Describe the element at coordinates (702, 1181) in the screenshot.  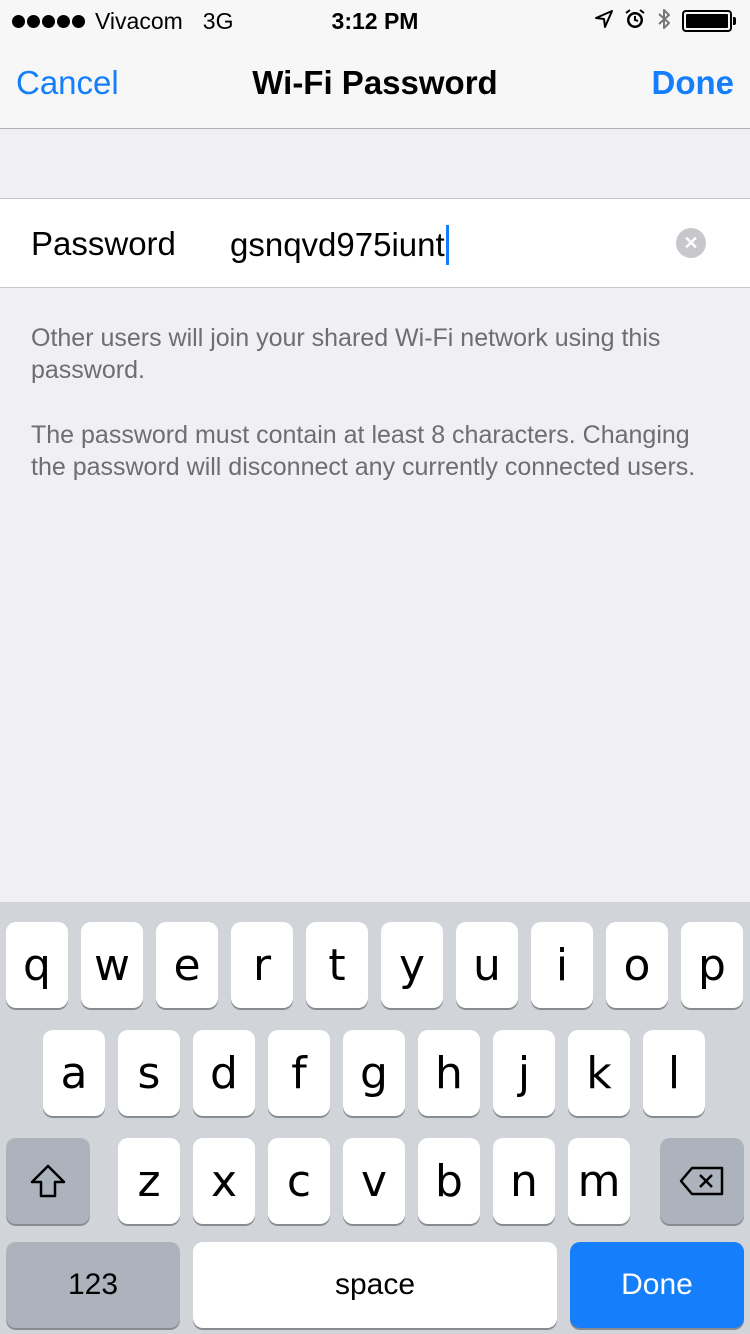
I see `backspace-icon` at that location.